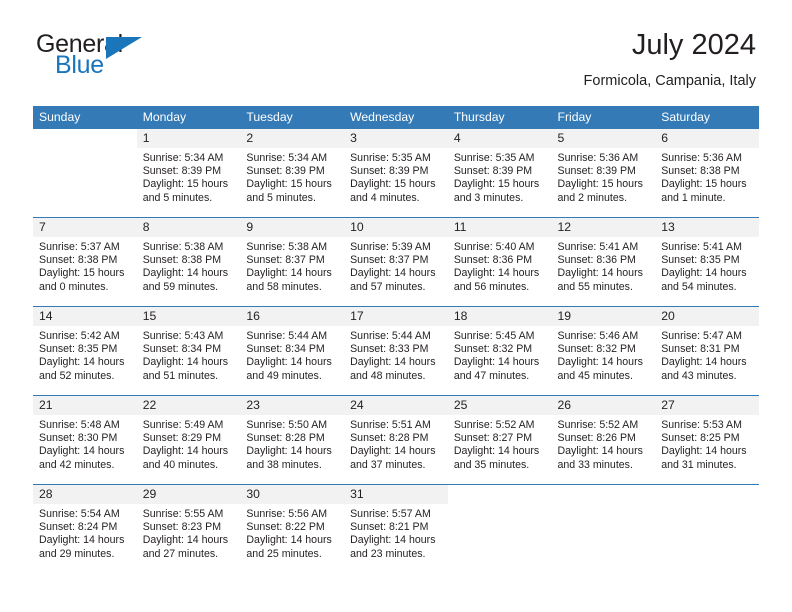  What do you see at coordinates (77, 375) in the screenshot?
I see `daylight-text-line2: and 52 minutes.` at bounding box center [77, 375].